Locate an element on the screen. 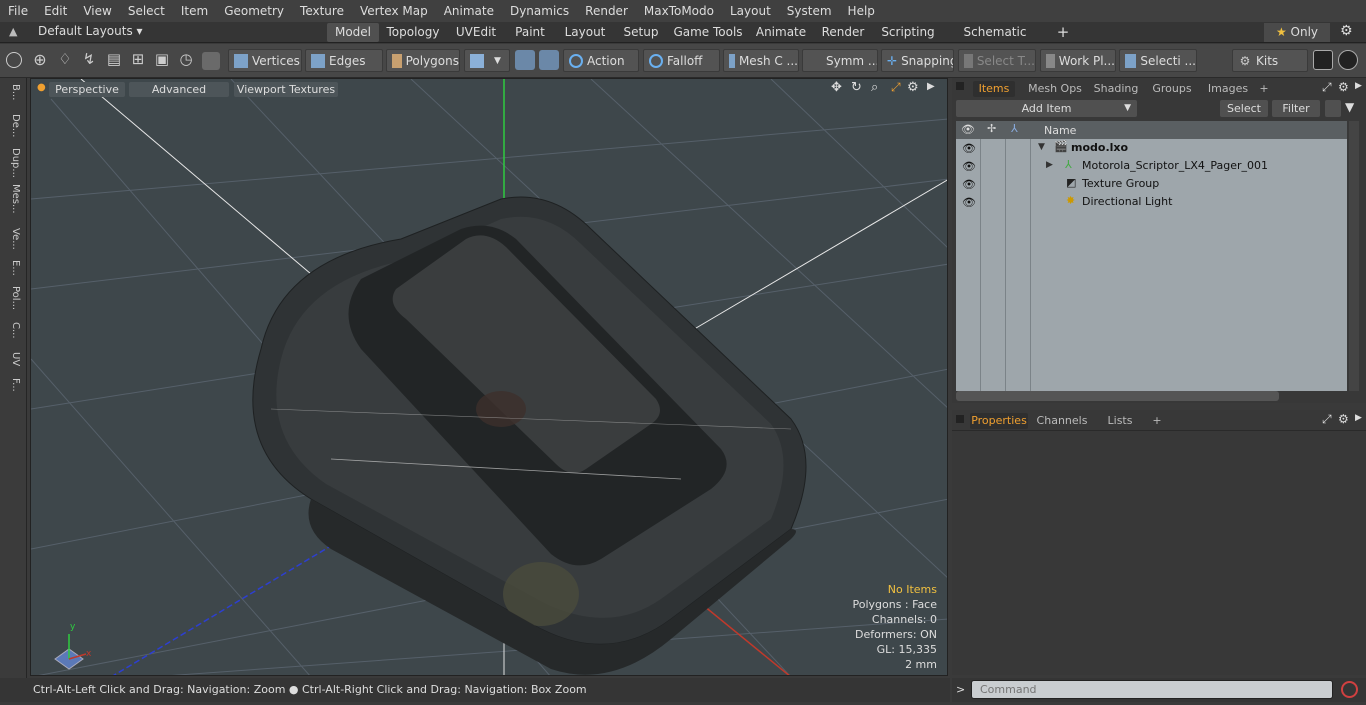 Image resolution: width=1366 pixels, height=705 pixels. menu-select: Select is located at coordinates (146, 11).